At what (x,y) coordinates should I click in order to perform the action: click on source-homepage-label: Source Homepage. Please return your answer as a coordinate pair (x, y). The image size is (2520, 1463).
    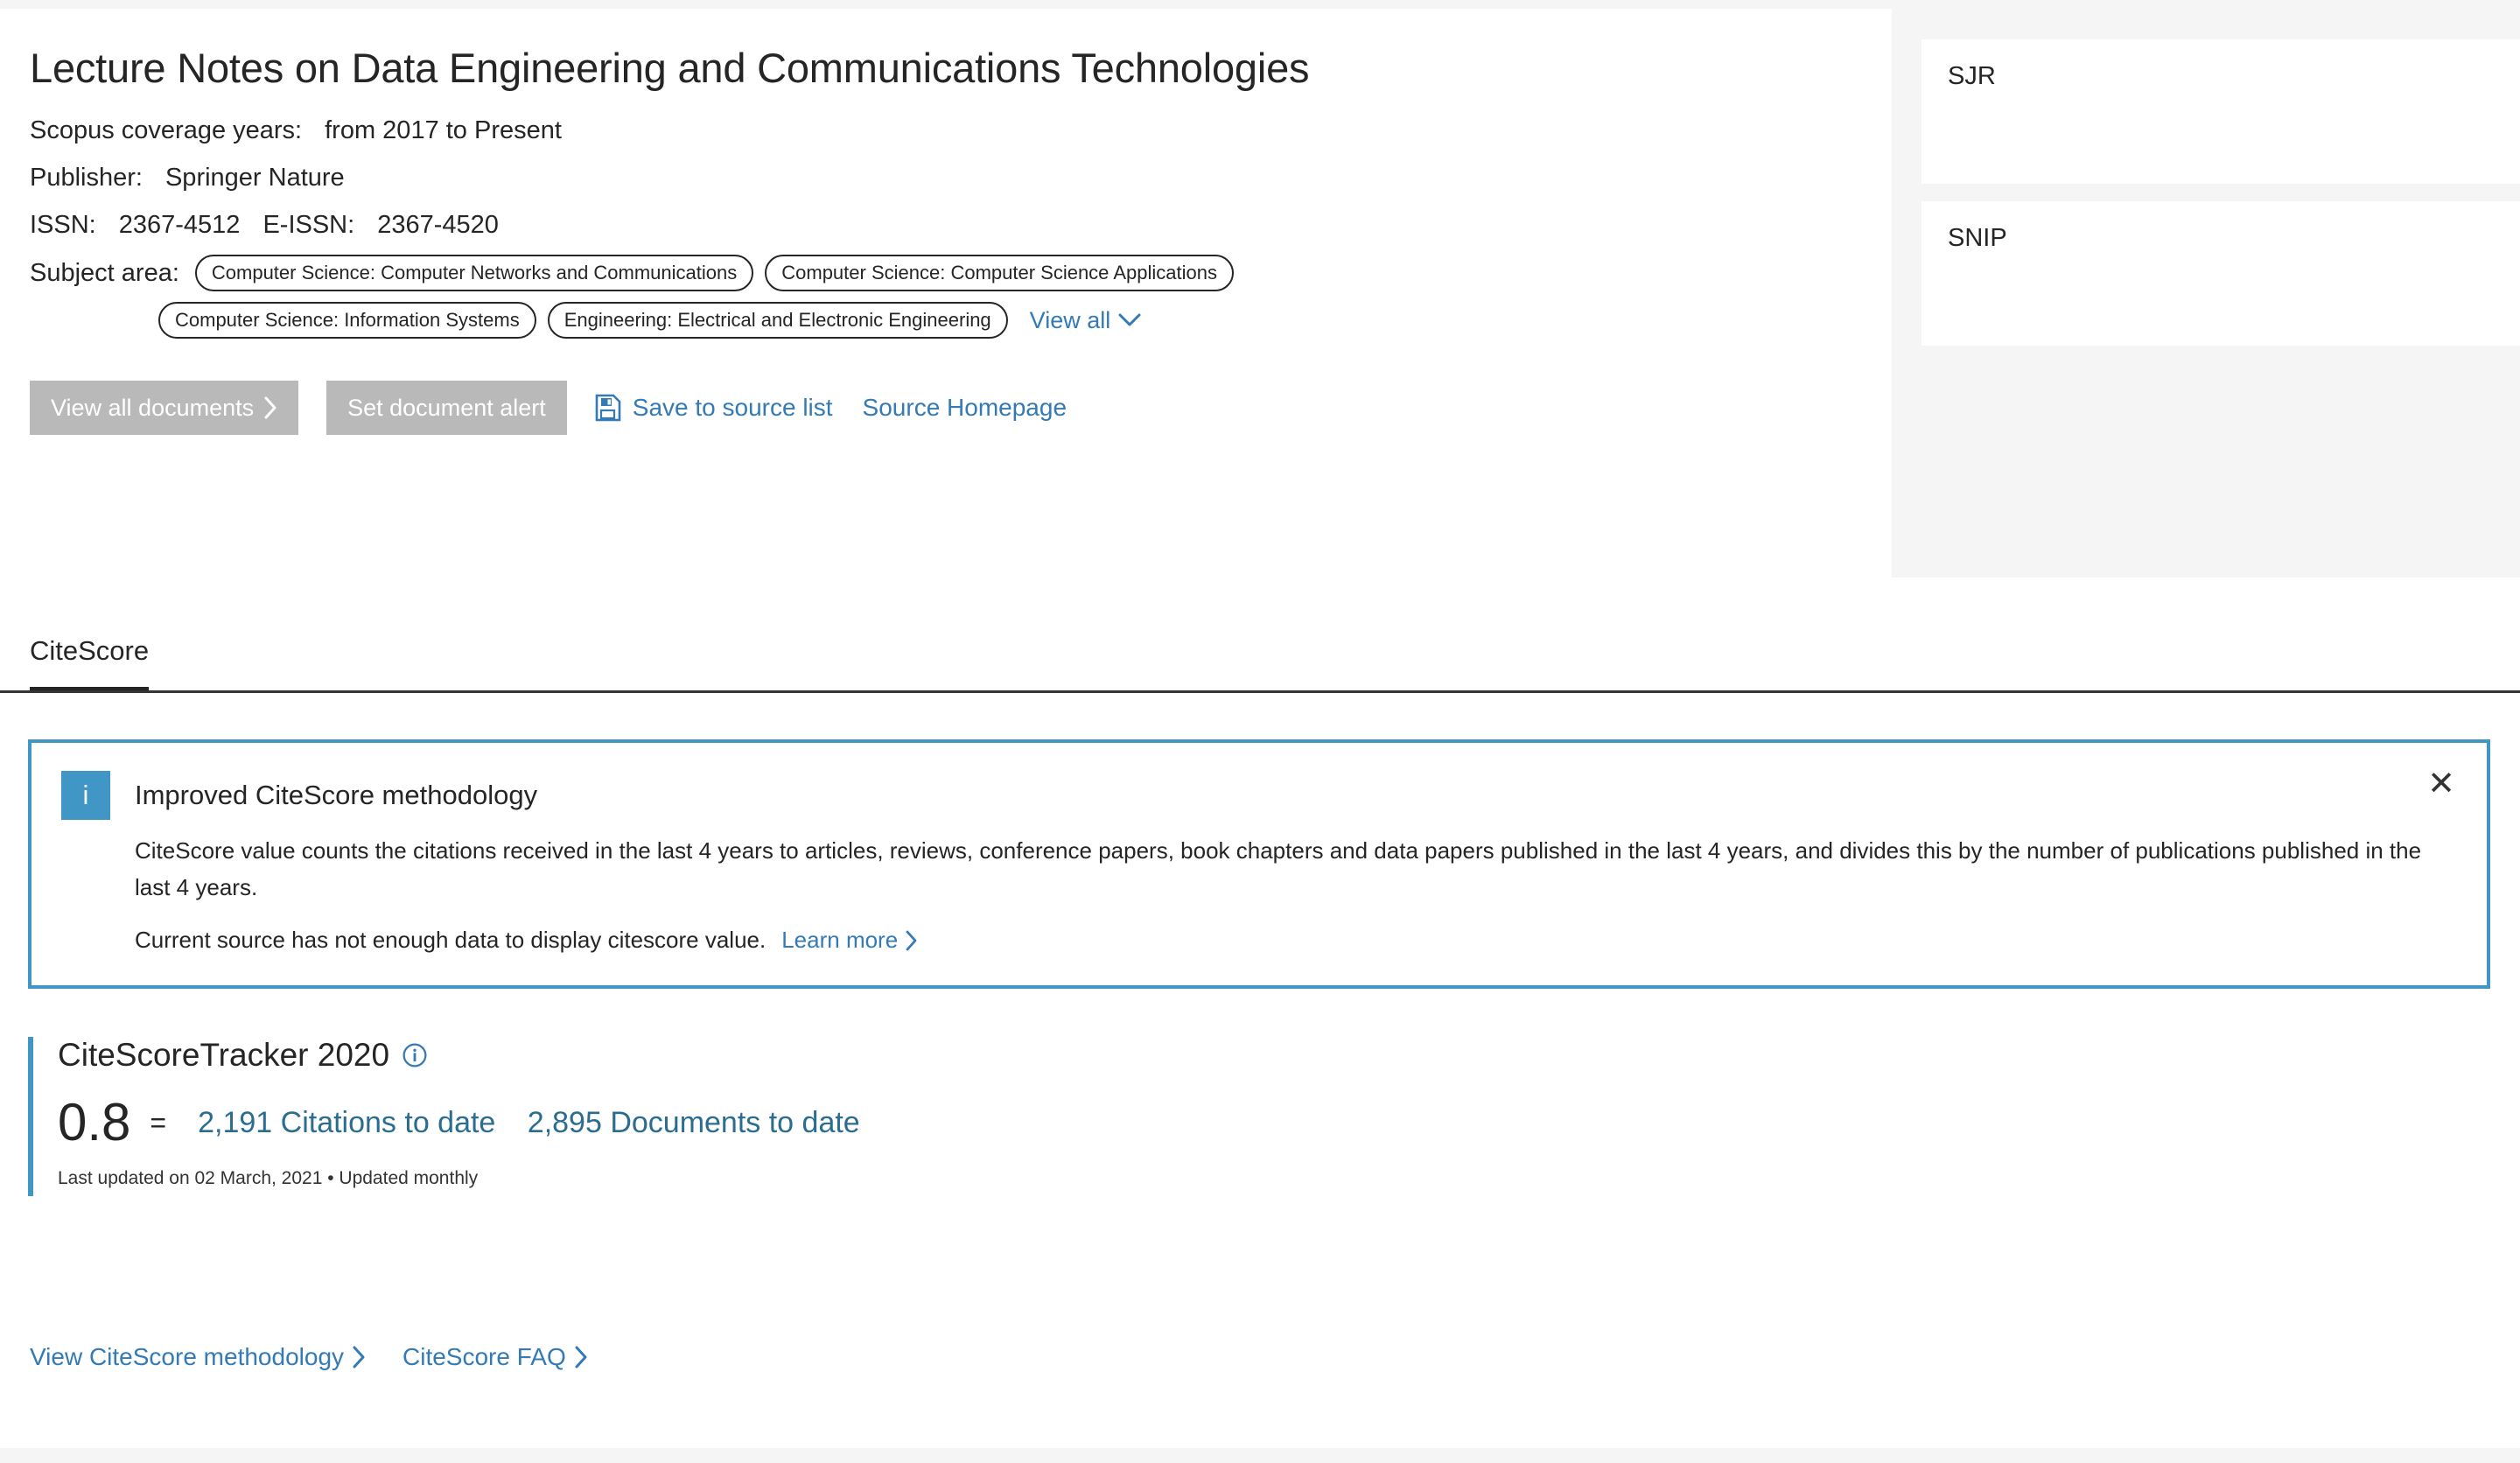
    Looking at the image, I should click on (965, 408).